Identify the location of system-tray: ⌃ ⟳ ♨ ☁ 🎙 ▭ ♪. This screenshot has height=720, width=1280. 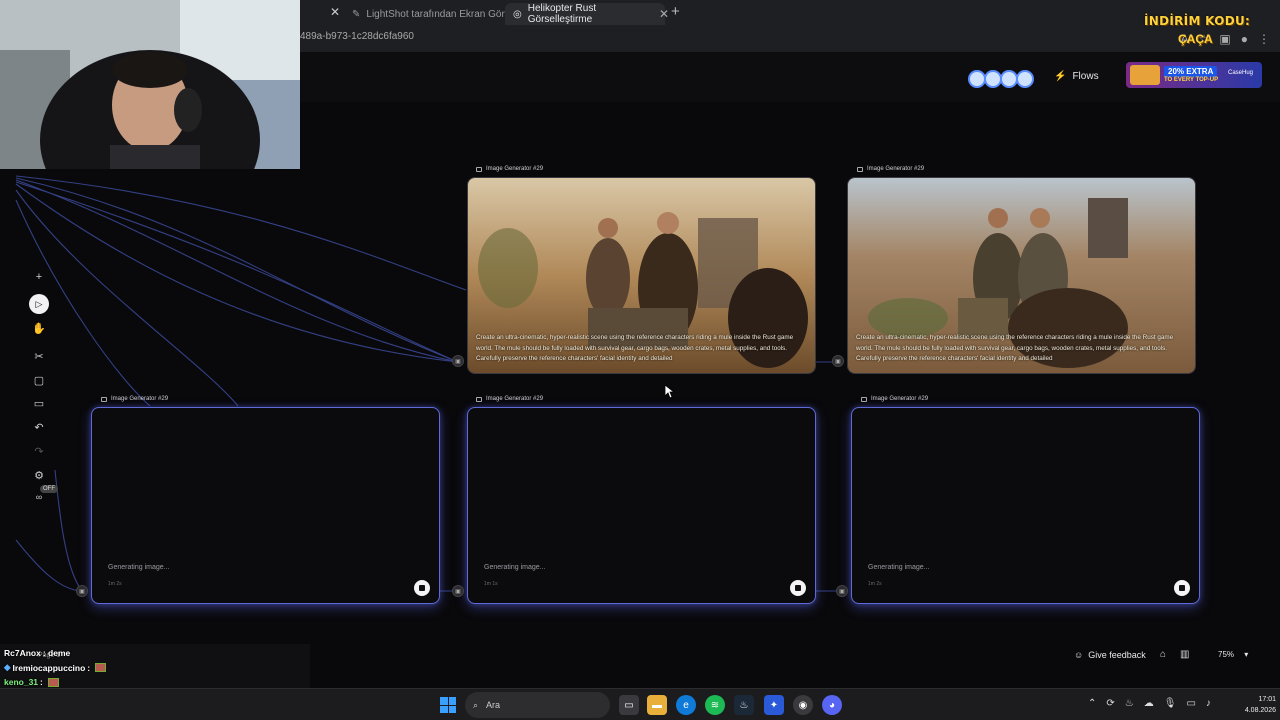
(1149, 703).